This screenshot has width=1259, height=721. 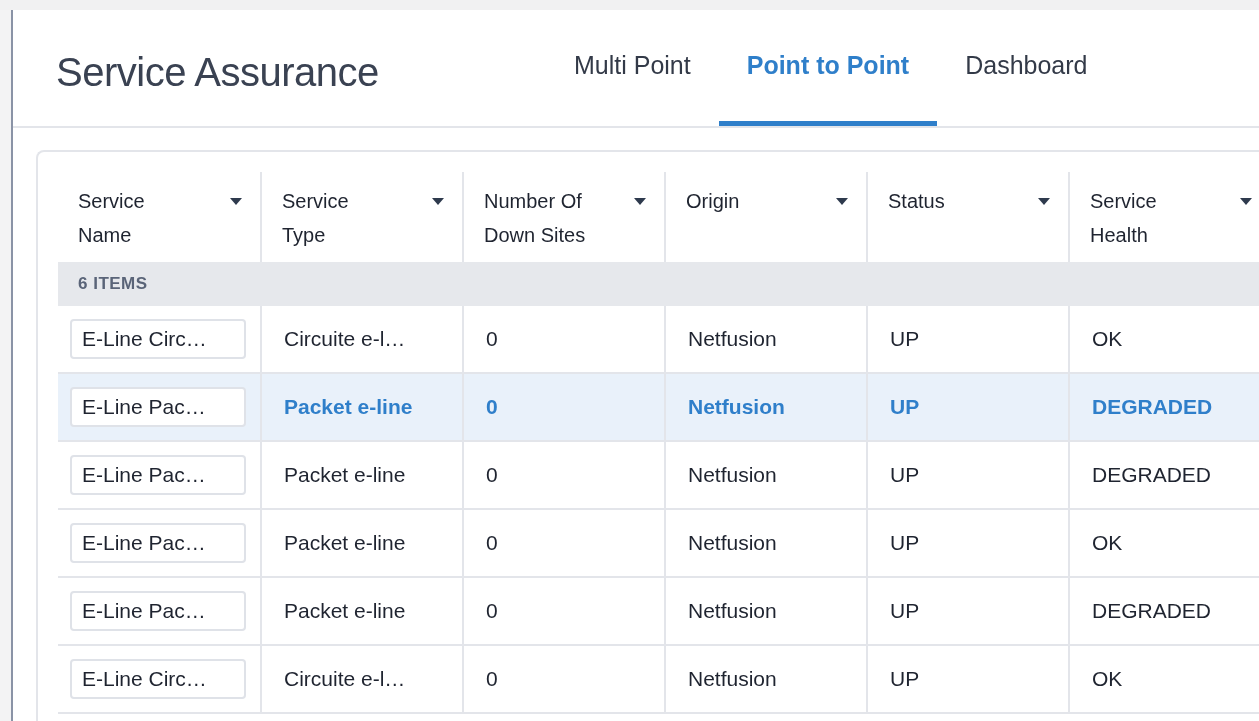 I want to click on column-title: Origin, so click(x=713, y=201).